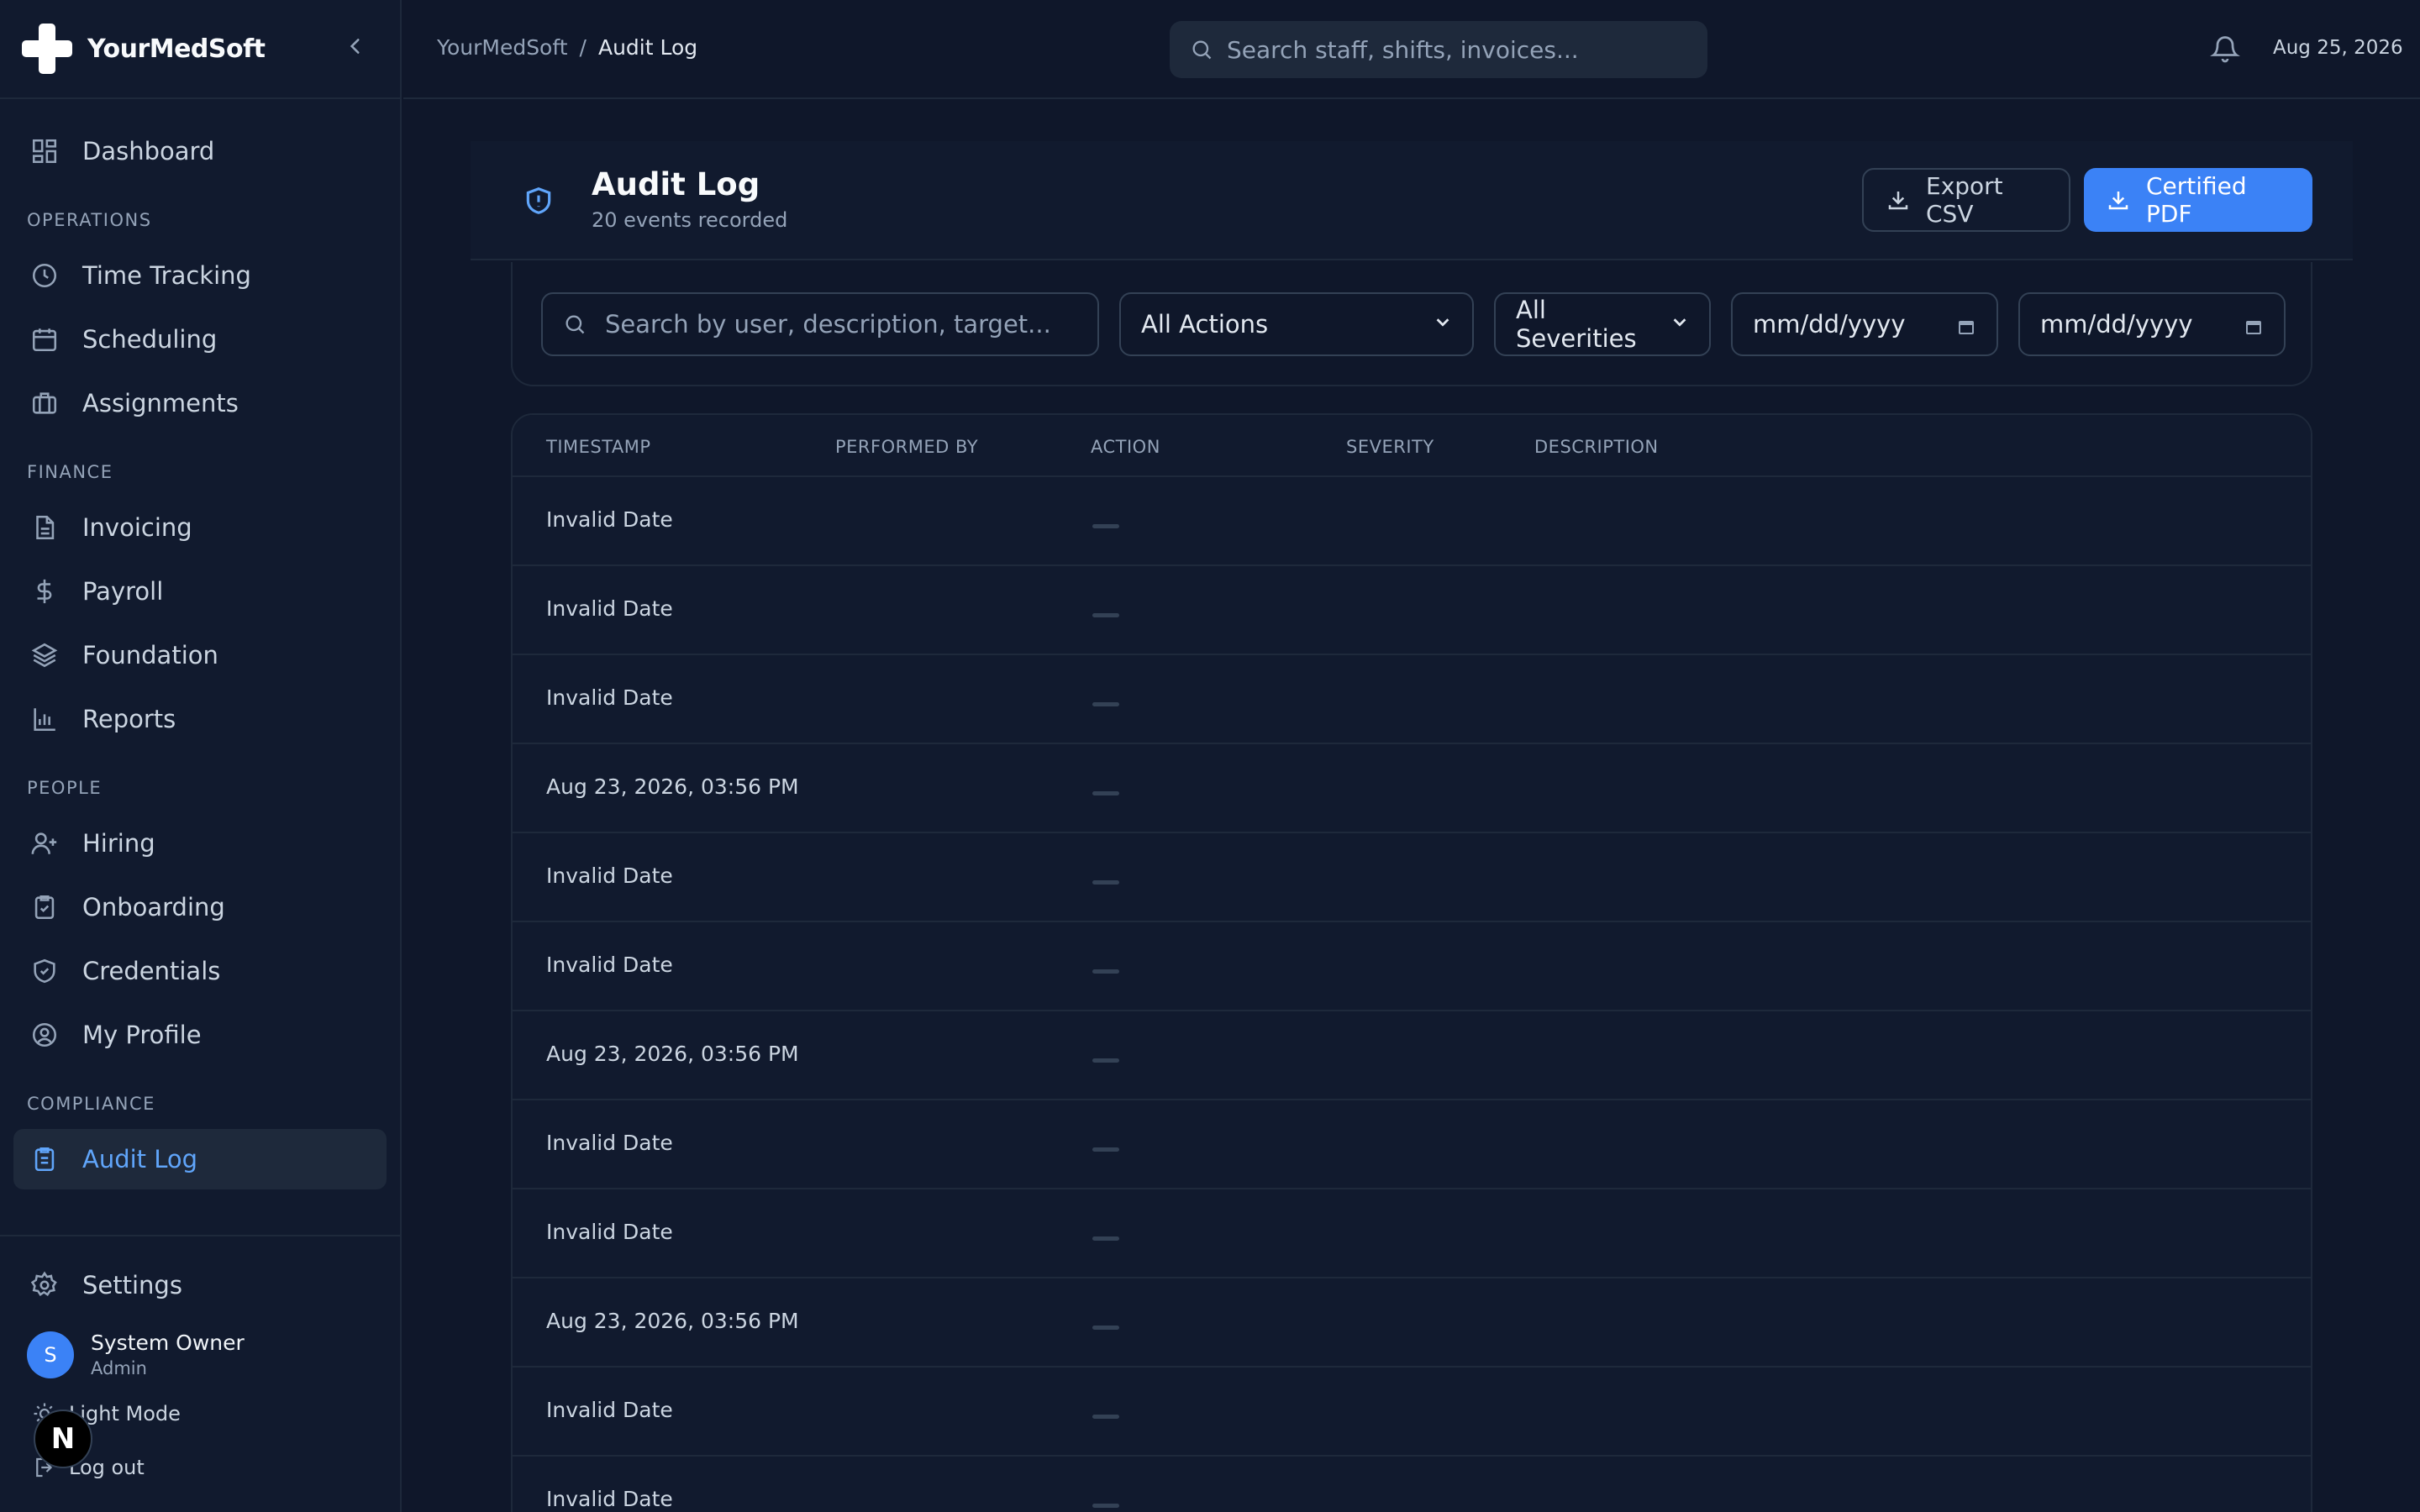 The image size is (2420, 1512). Describe the element at coordinates (44, 275) in the screenshot. I see `clock-icon` at that location.